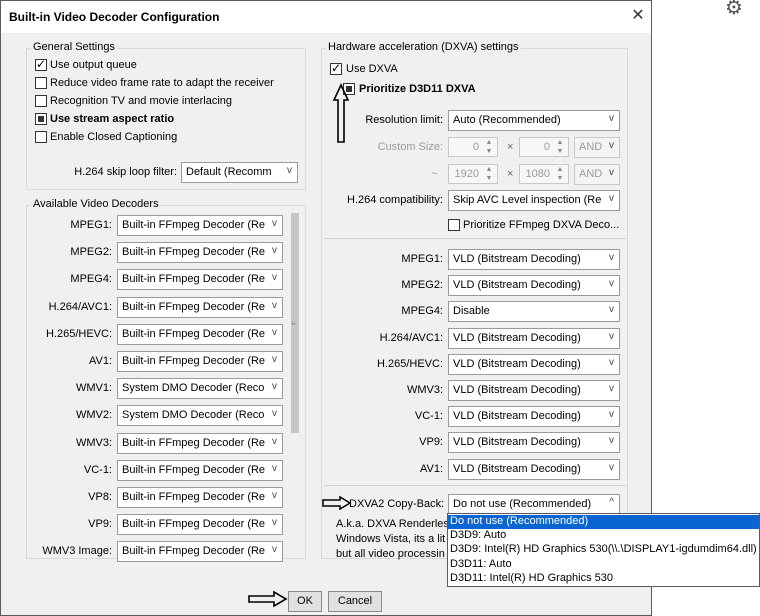 This screenshot has width=760, height=616. I want to click on skip-loop-label: H.264 skip loop filter:, so click(125, 172).